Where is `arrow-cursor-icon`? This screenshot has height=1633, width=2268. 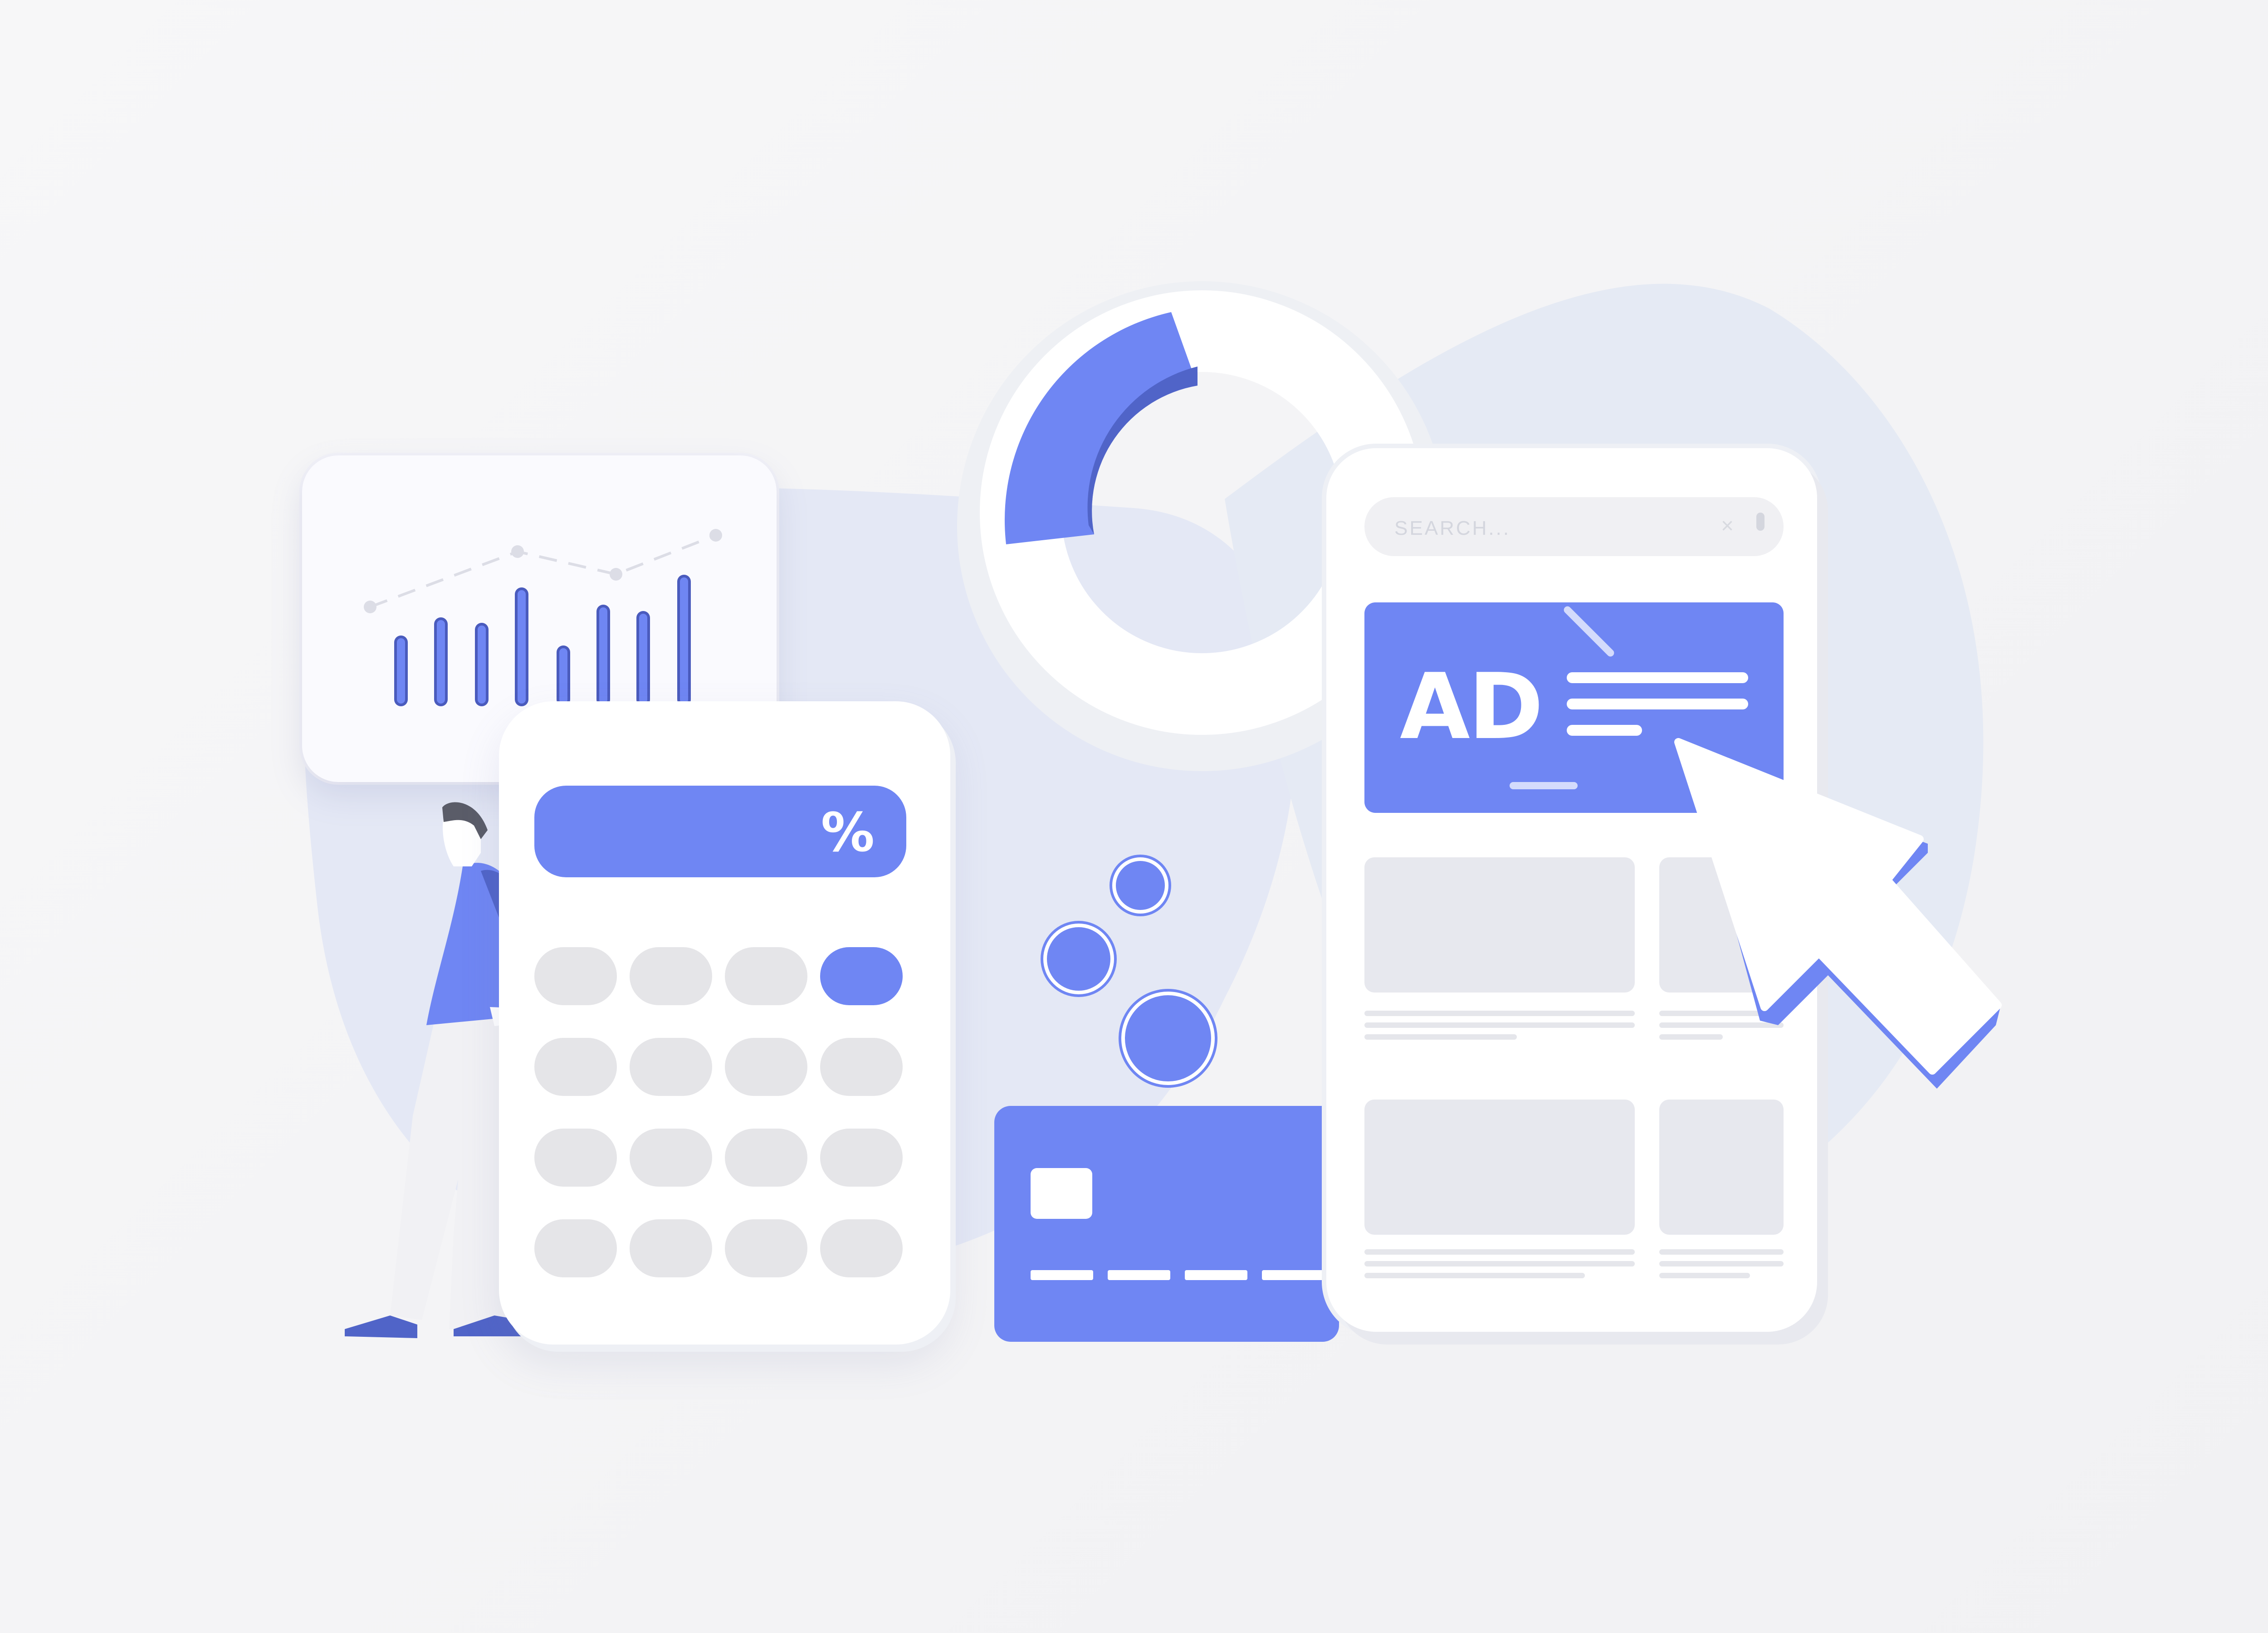
arrow-cursor-icon is located at coordinates (1838, 913).